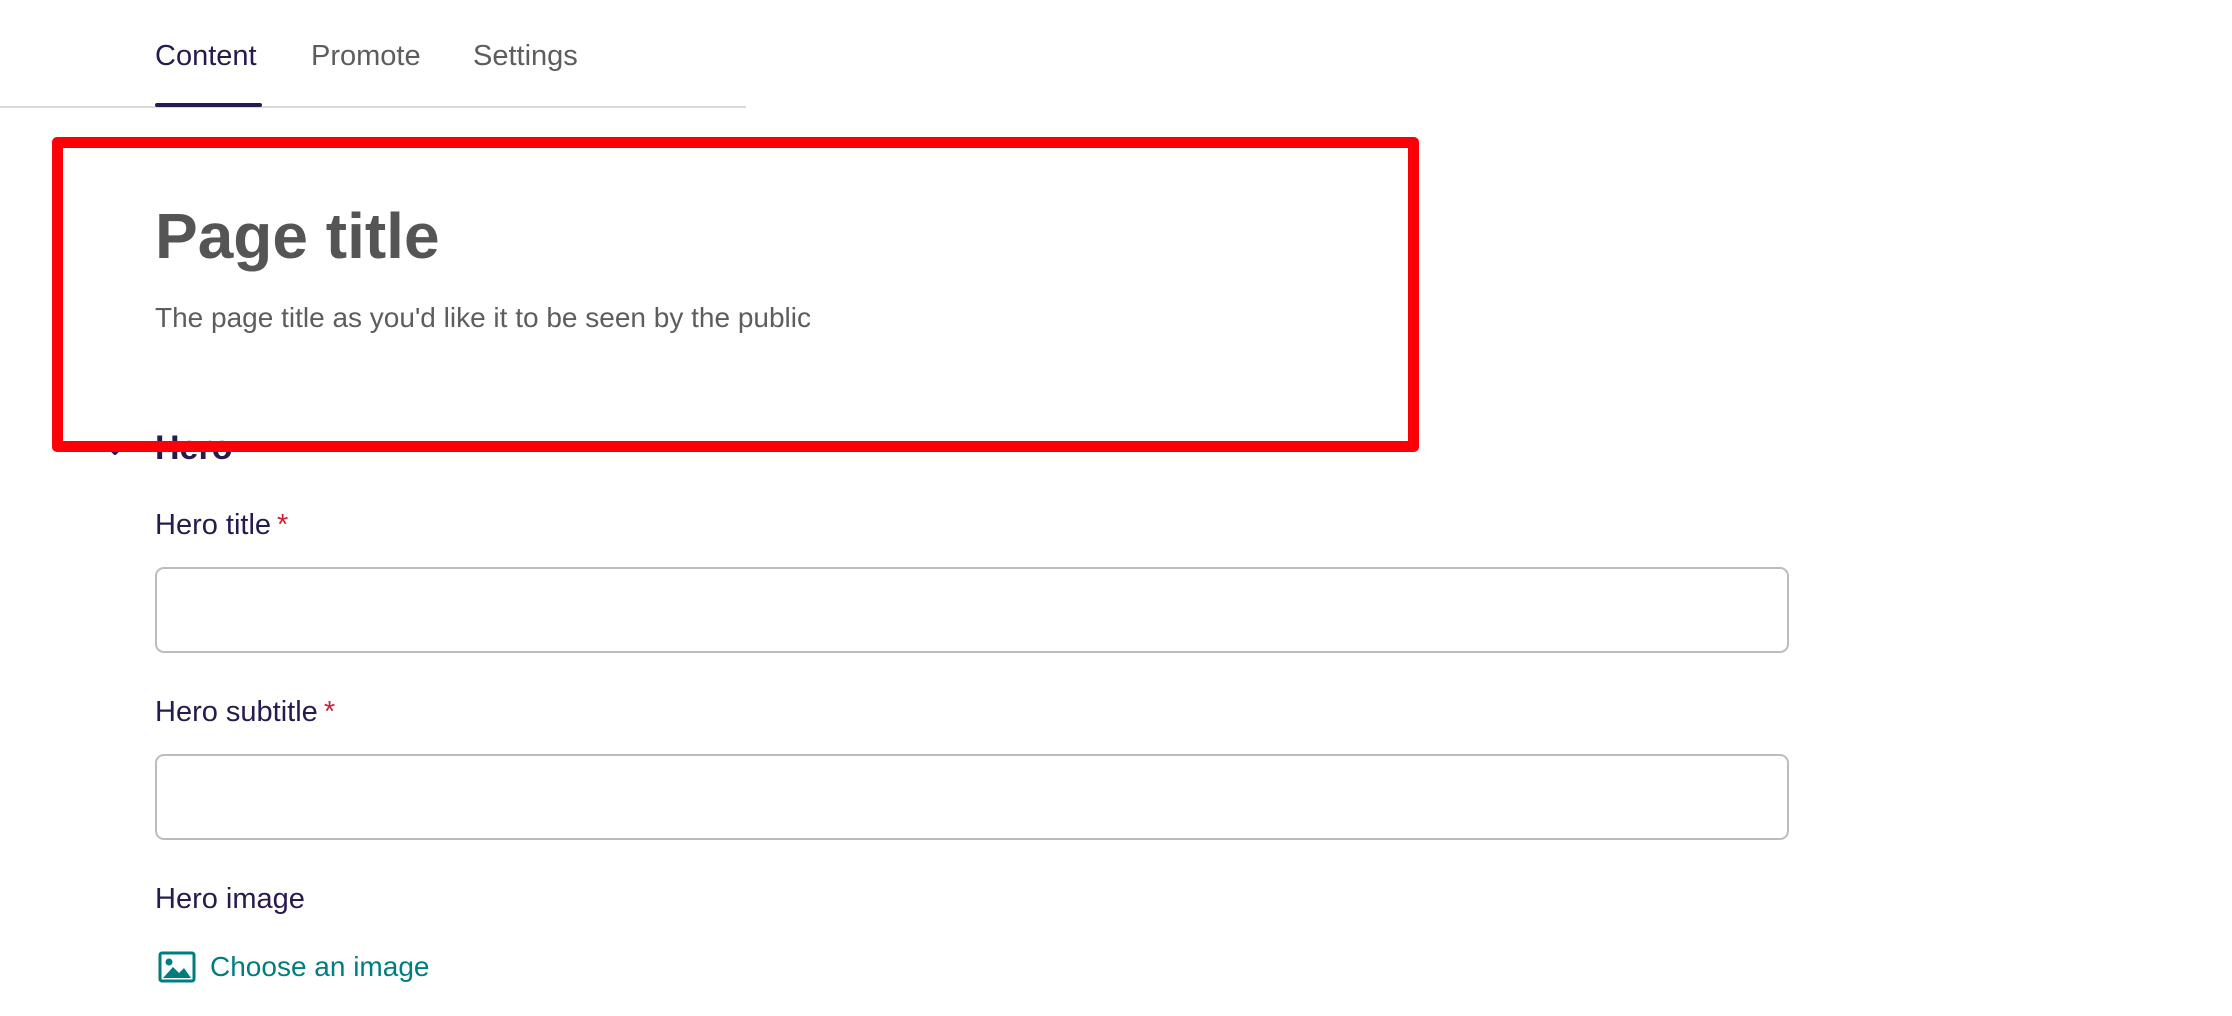 The width and height of the screenshot is (2232, 1016). Describe the element at coordinates (213, 525) in the screenshot. I see `hero-title-label-text: Hero title` at that location.